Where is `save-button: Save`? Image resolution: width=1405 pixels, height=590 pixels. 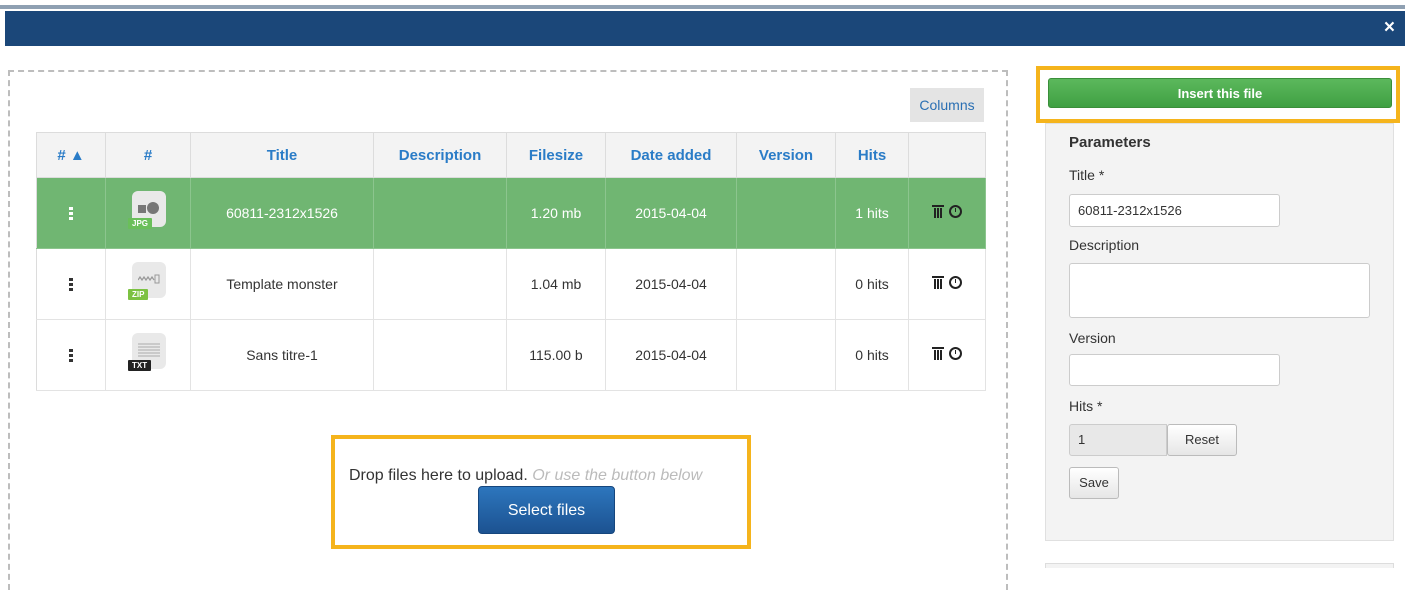 save-button: Save is located at coordinates (1094, 483).